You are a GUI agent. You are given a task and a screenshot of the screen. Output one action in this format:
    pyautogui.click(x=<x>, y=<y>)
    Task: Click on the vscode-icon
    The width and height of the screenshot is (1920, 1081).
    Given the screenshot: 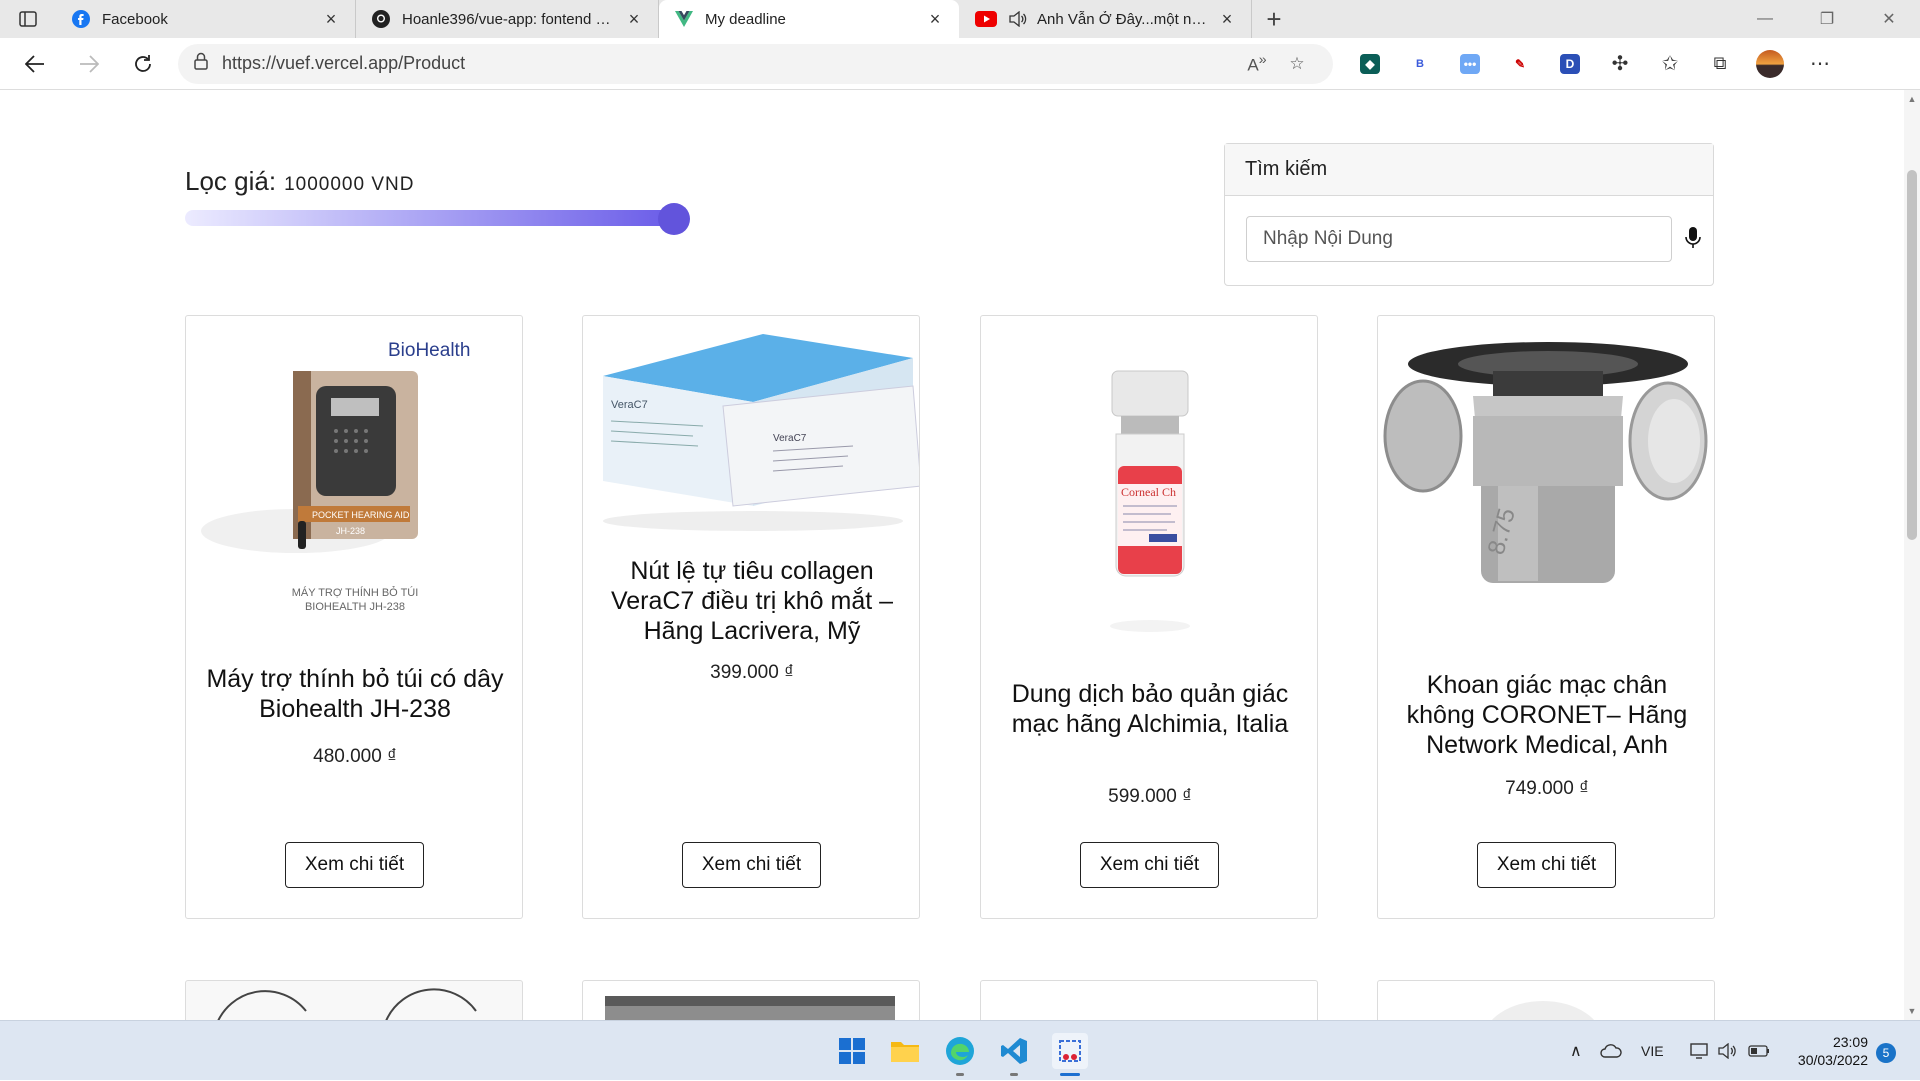 What is the action you would take?
    pyautogui.click(x=1014, y=1054)
    